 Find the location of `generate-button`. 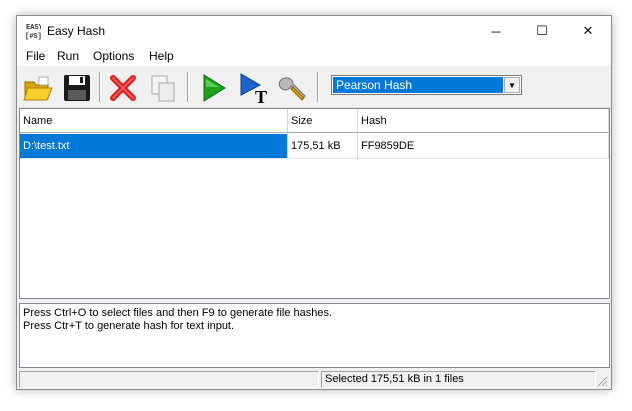

generate-button is located at coordinates (213, 88).